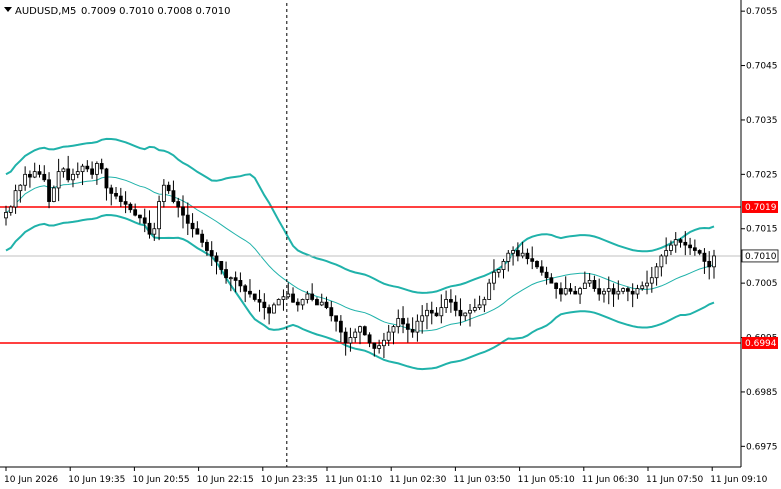 Image resolution: width=781 pixels, height=489 pixels. I want to click on current-price-tag-text: 0.7010, so click(761, 257).